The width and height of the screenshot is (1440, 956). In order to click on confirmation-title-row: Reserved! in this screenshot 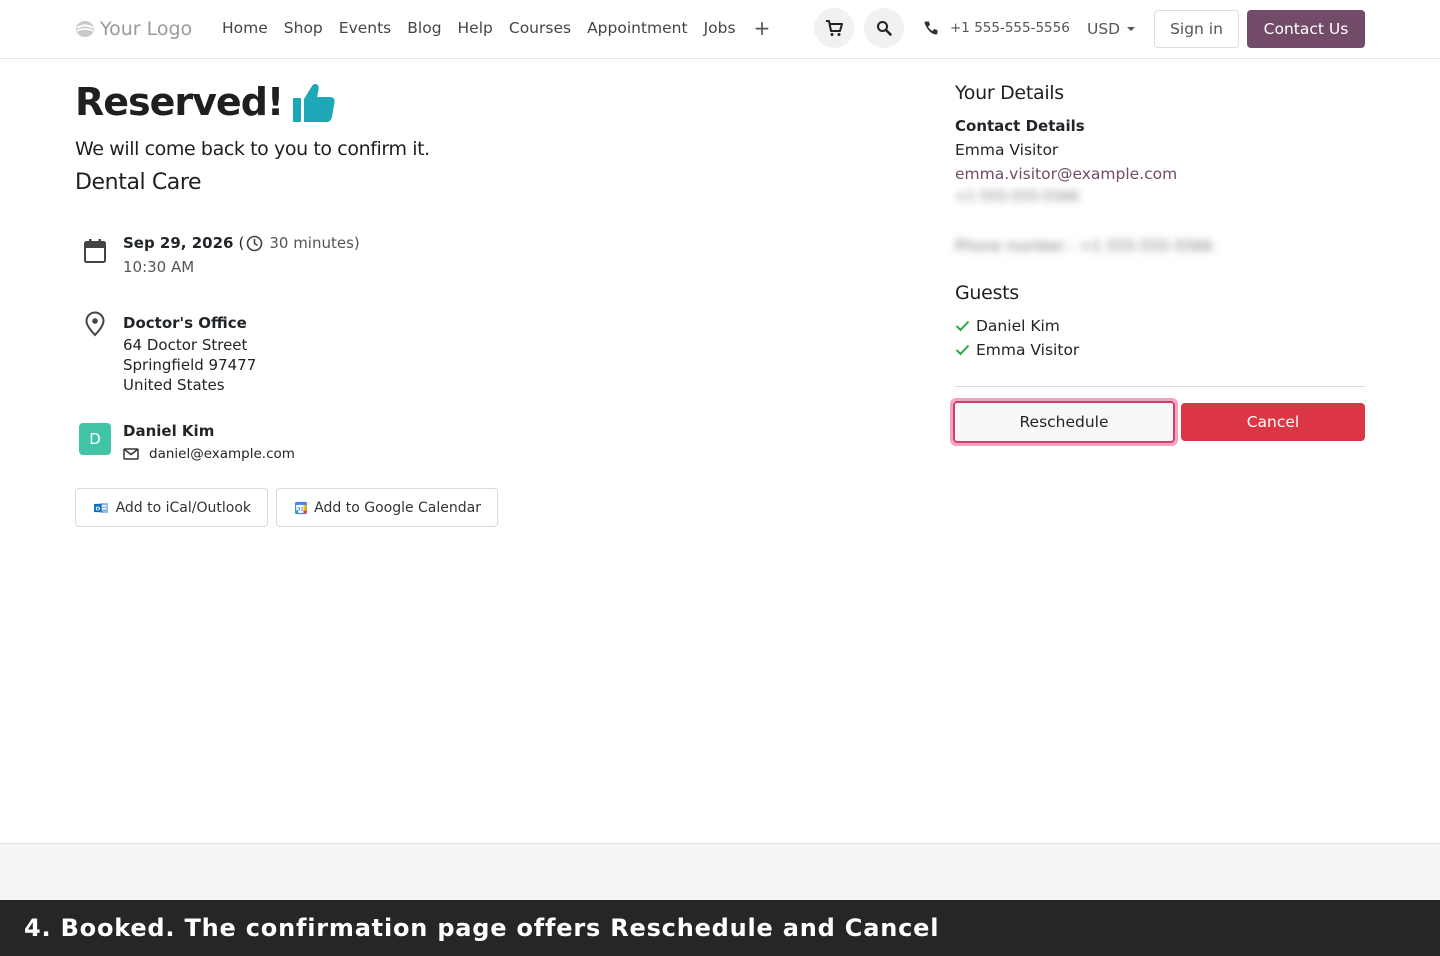, I will do `click(205, 102)`.